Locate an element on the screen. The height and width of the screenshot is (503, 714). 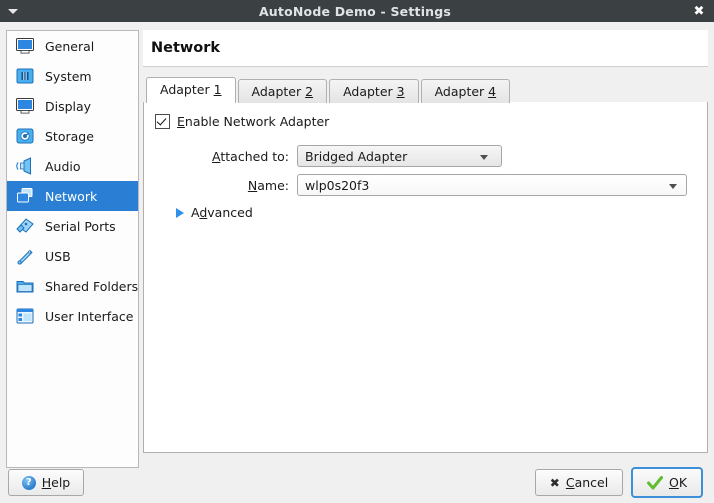
window-menu-button is located at coordinates (13, 11).